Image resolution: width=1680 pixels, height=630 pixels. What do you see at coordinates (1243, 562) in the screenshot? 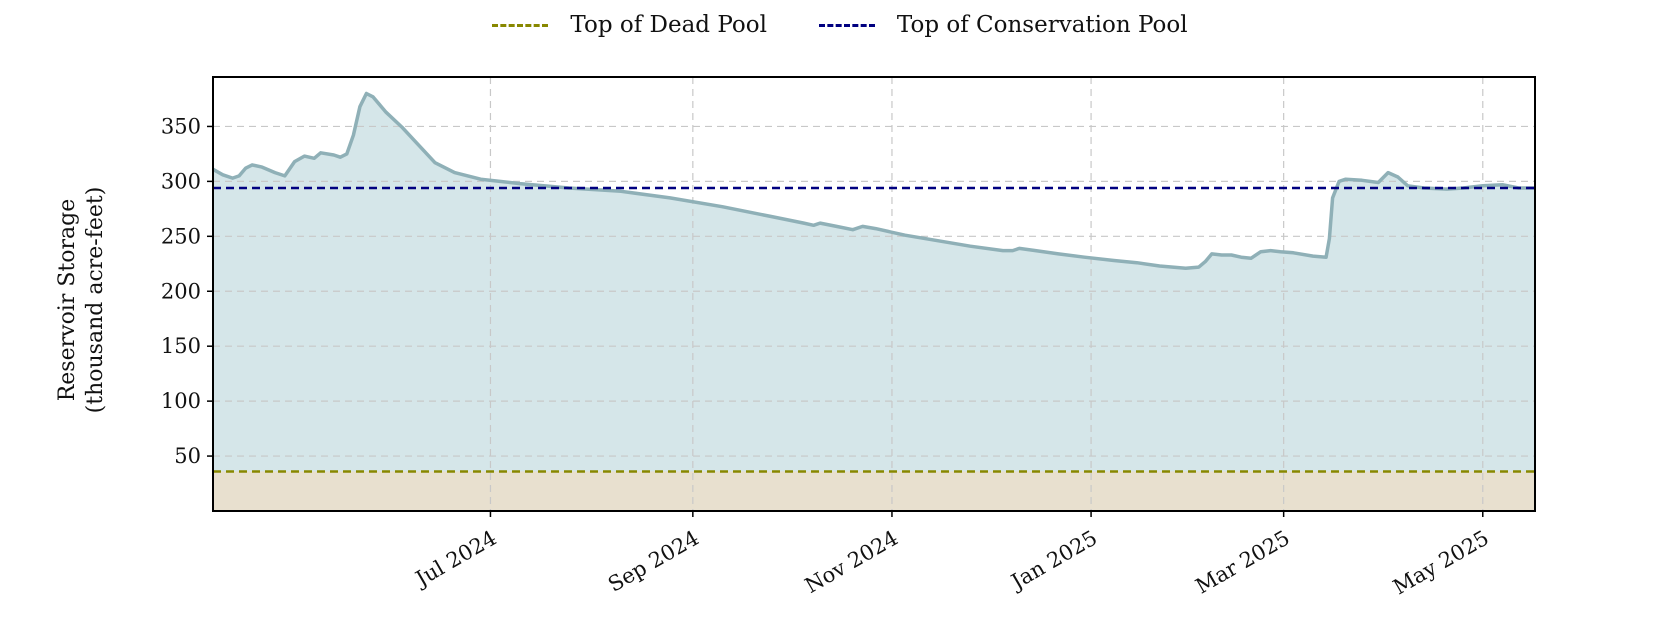
I see `x-tick-label-4: Mar 2025` at bounding box center [1243, 562].